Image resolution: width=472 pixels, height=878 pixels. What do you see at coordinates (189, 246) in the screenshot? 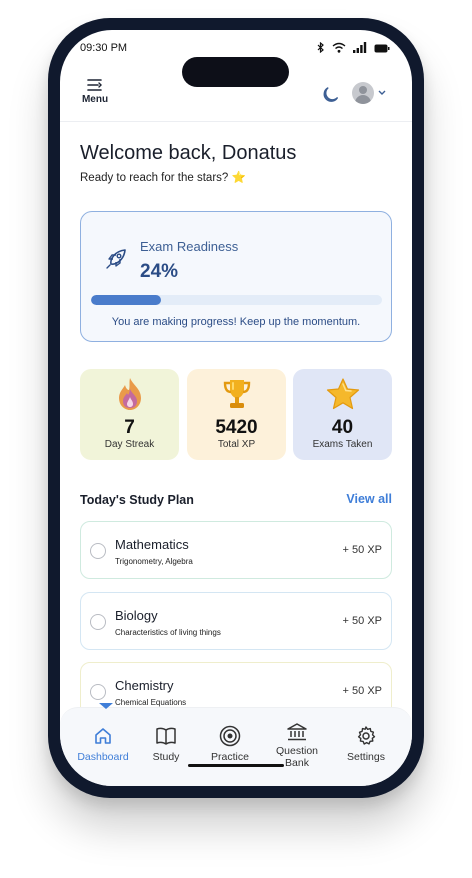
I see `readiness-label: Exam Readiness` at bounding box center [189, 246].